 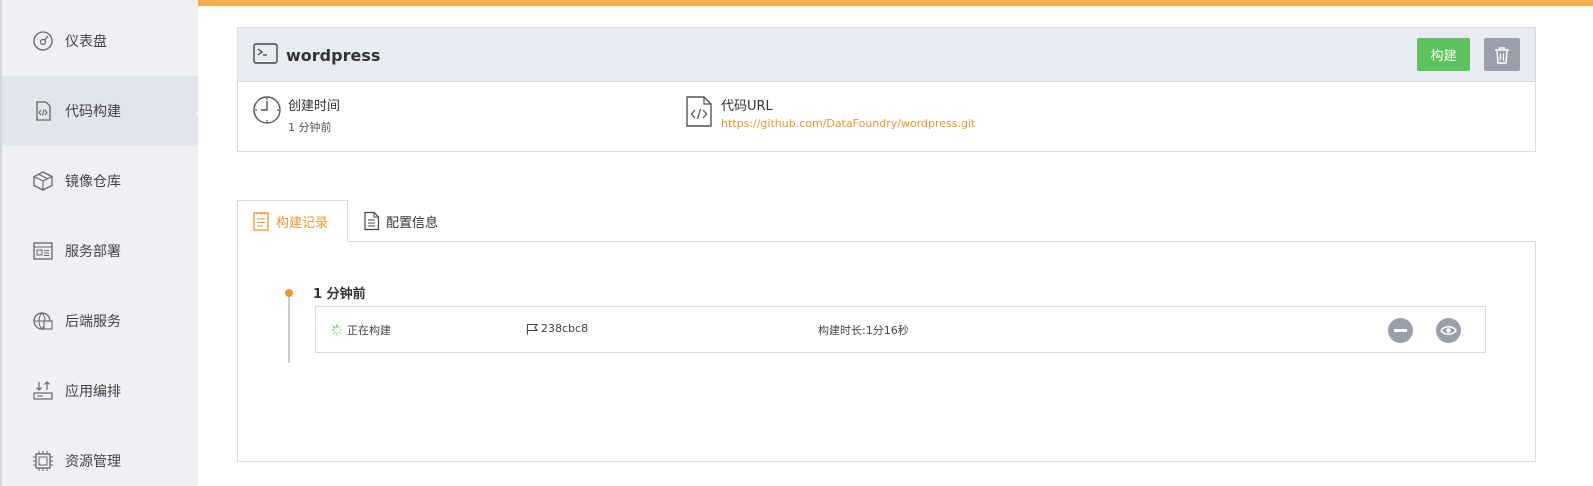 I want to click on build-duration: 构建时长:1分16秒, so click(x=863, y=330).